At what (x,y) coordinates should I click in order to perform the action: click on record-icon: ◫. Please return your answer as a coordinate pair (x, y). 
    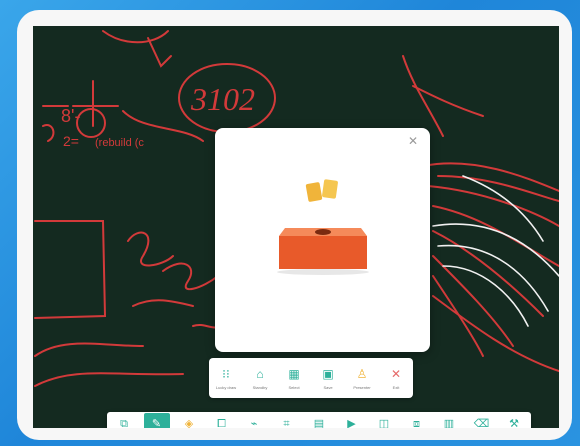
    Looking at the image, I should click on (384, 423).